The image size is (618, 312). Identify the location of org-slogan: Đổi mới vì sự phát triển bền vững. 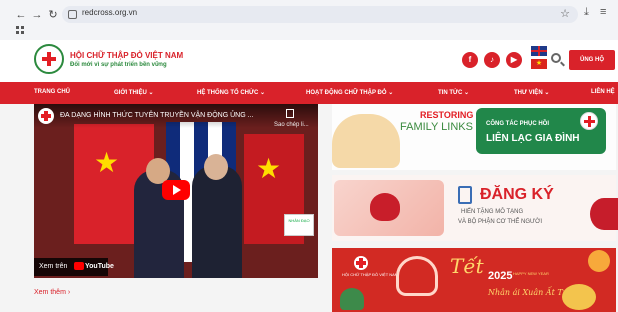
(118, 65).